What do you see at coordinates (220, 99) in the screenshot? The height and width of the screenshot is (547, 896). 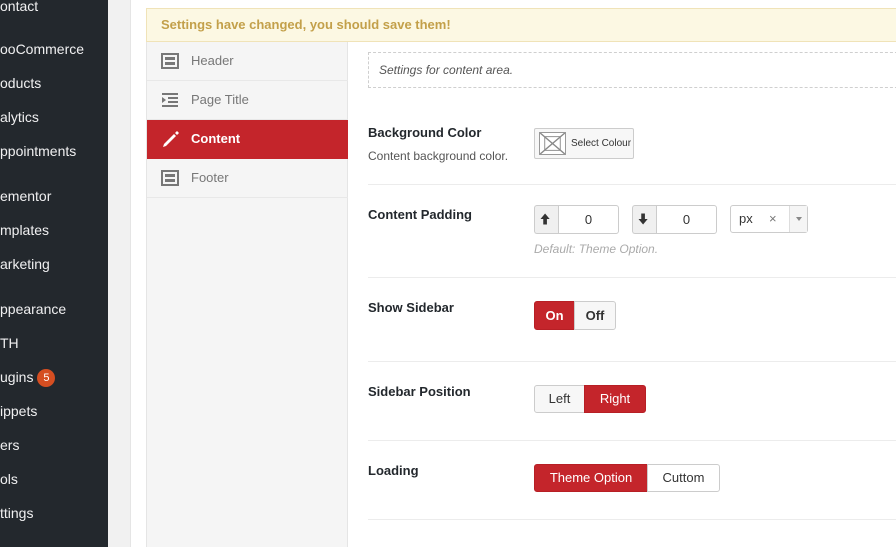 I see `tab-label: Page Title` at bounding box center [220, 99].